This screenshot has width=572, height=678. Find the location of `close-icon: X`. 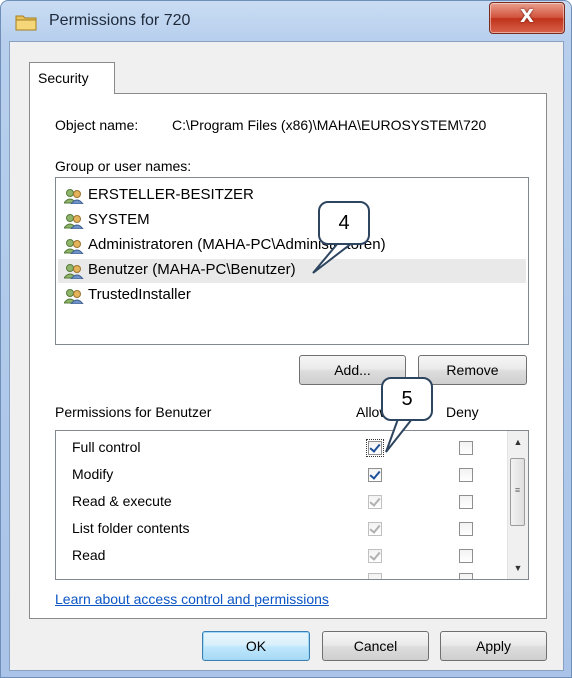

close-icon: X is located at coordinates (527, 16).